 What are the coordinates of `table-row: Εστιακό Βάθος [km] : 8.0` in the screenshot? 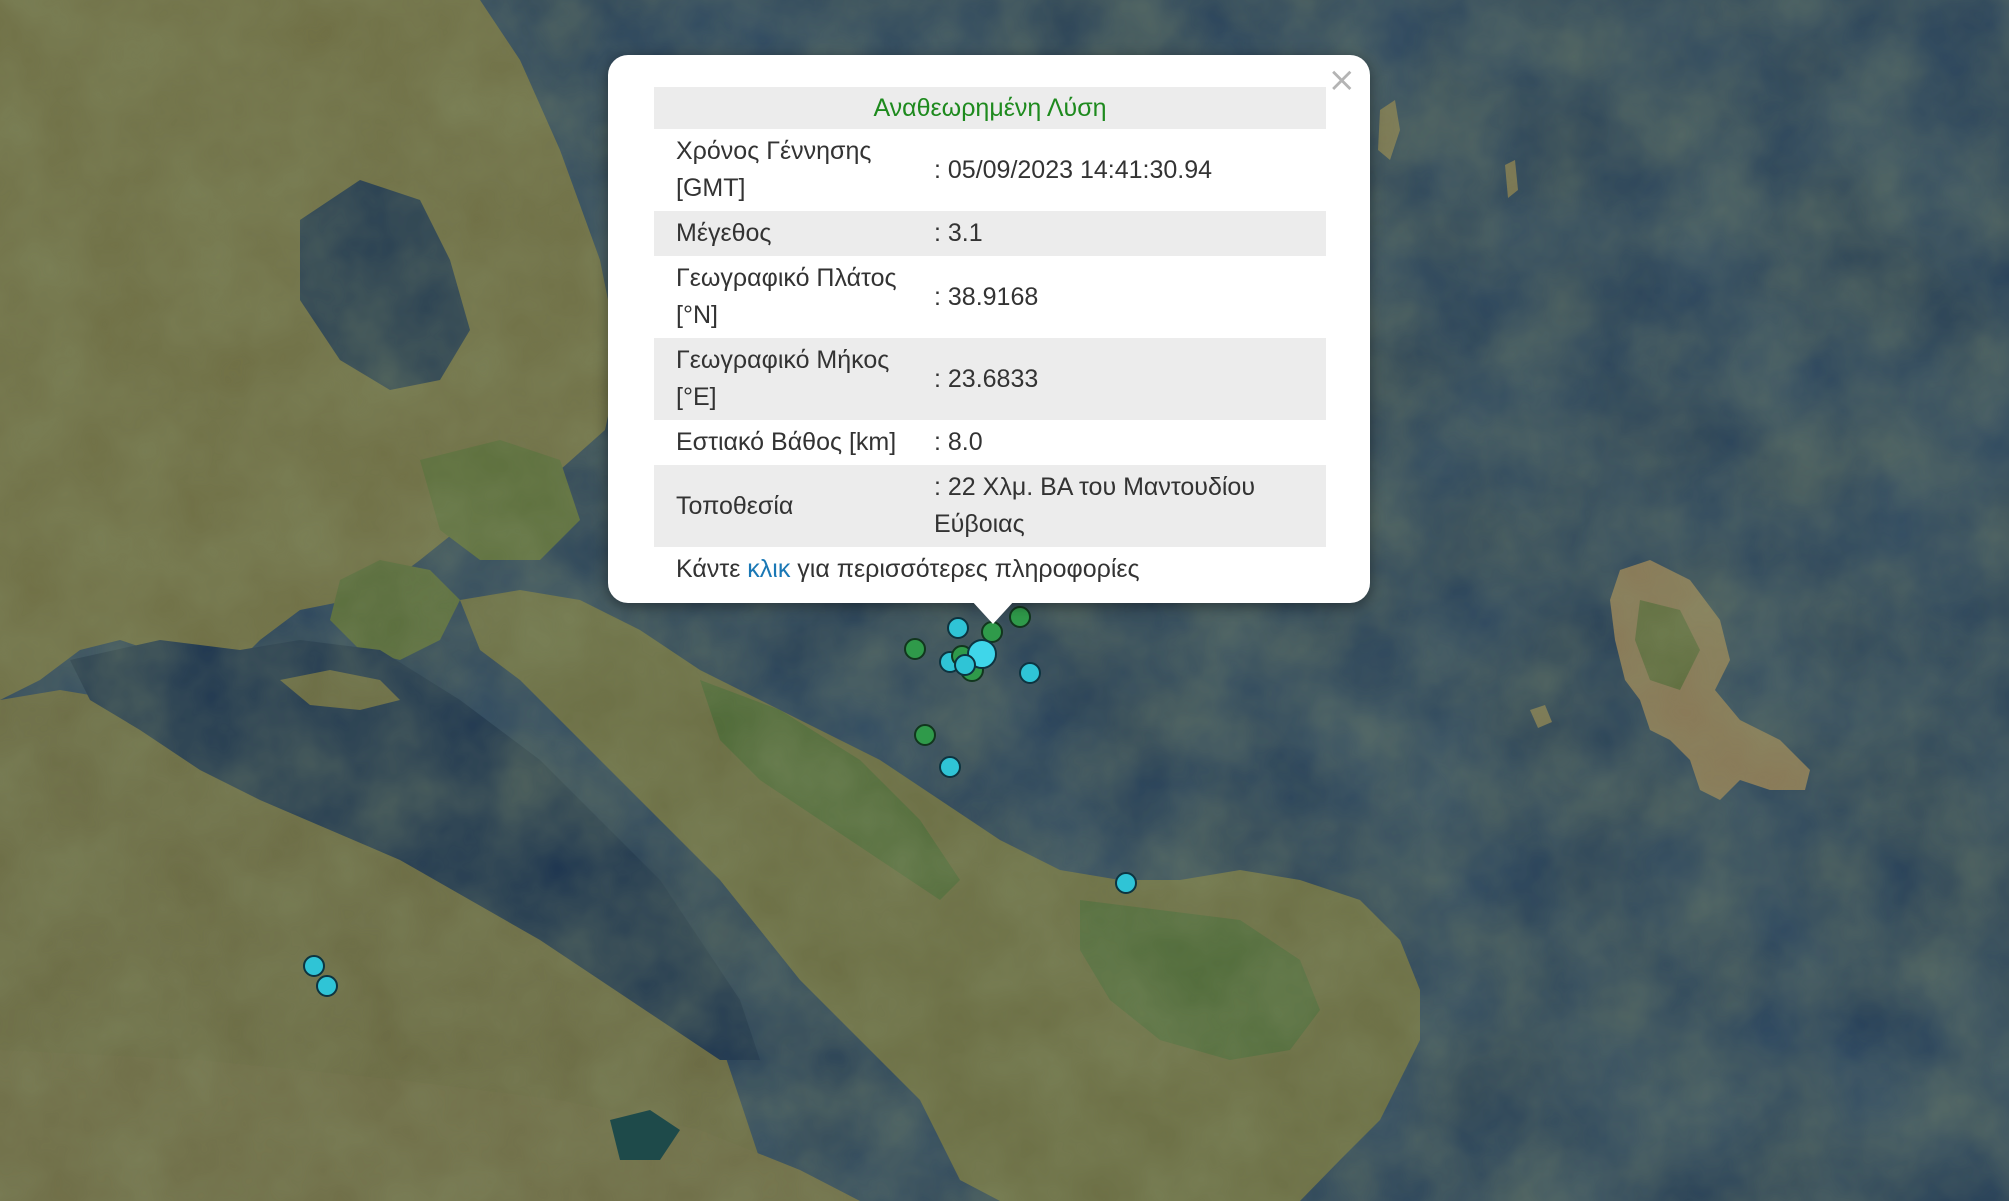 It's located at (990, 442).